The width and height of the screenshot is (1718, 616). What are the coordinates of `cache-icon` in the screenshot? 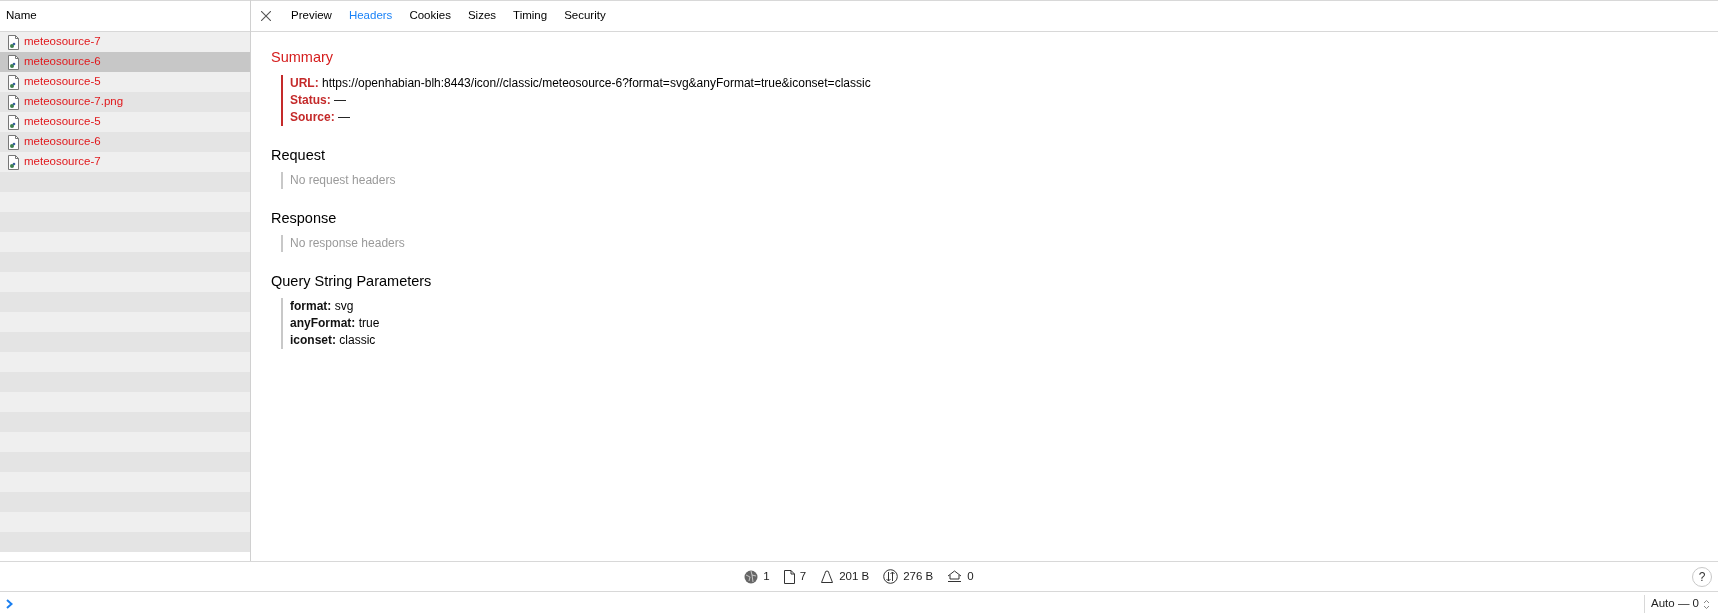 It's located at (955, 576).